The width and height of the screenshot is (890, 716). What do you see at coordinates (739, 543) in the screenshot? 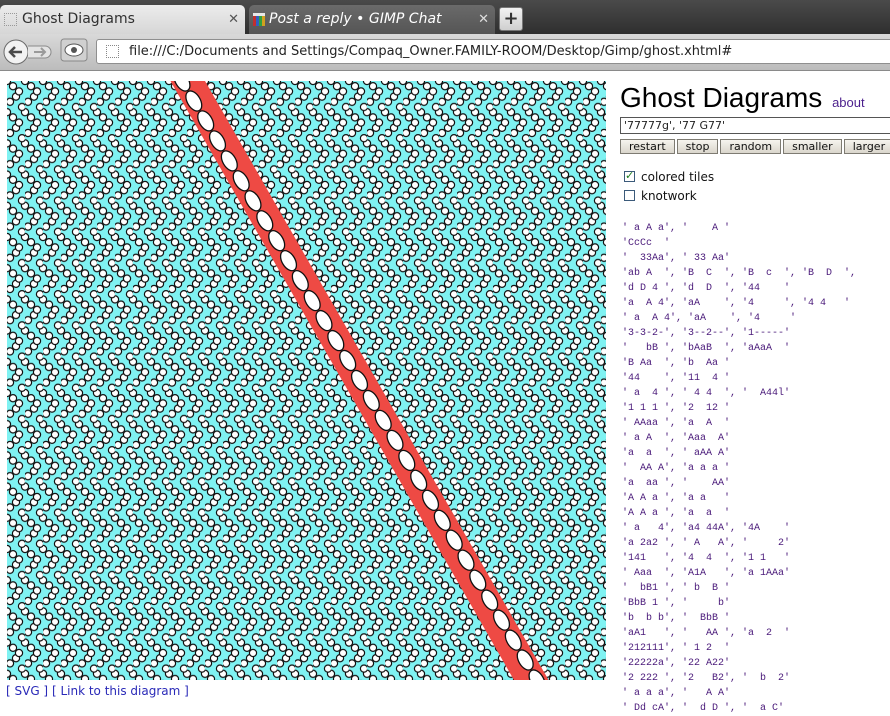
I see `tile-spec-item: 'a 2a2 ', ' A A', ' 2'` at bounding box center [739, 543].